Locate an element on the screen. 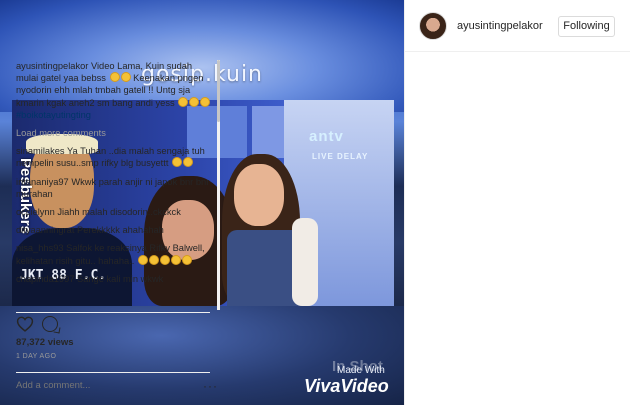 Image resolution: width=630 pixels, height=405 pixels. view-count: 87,372 views is located at coordinates (45, 342).